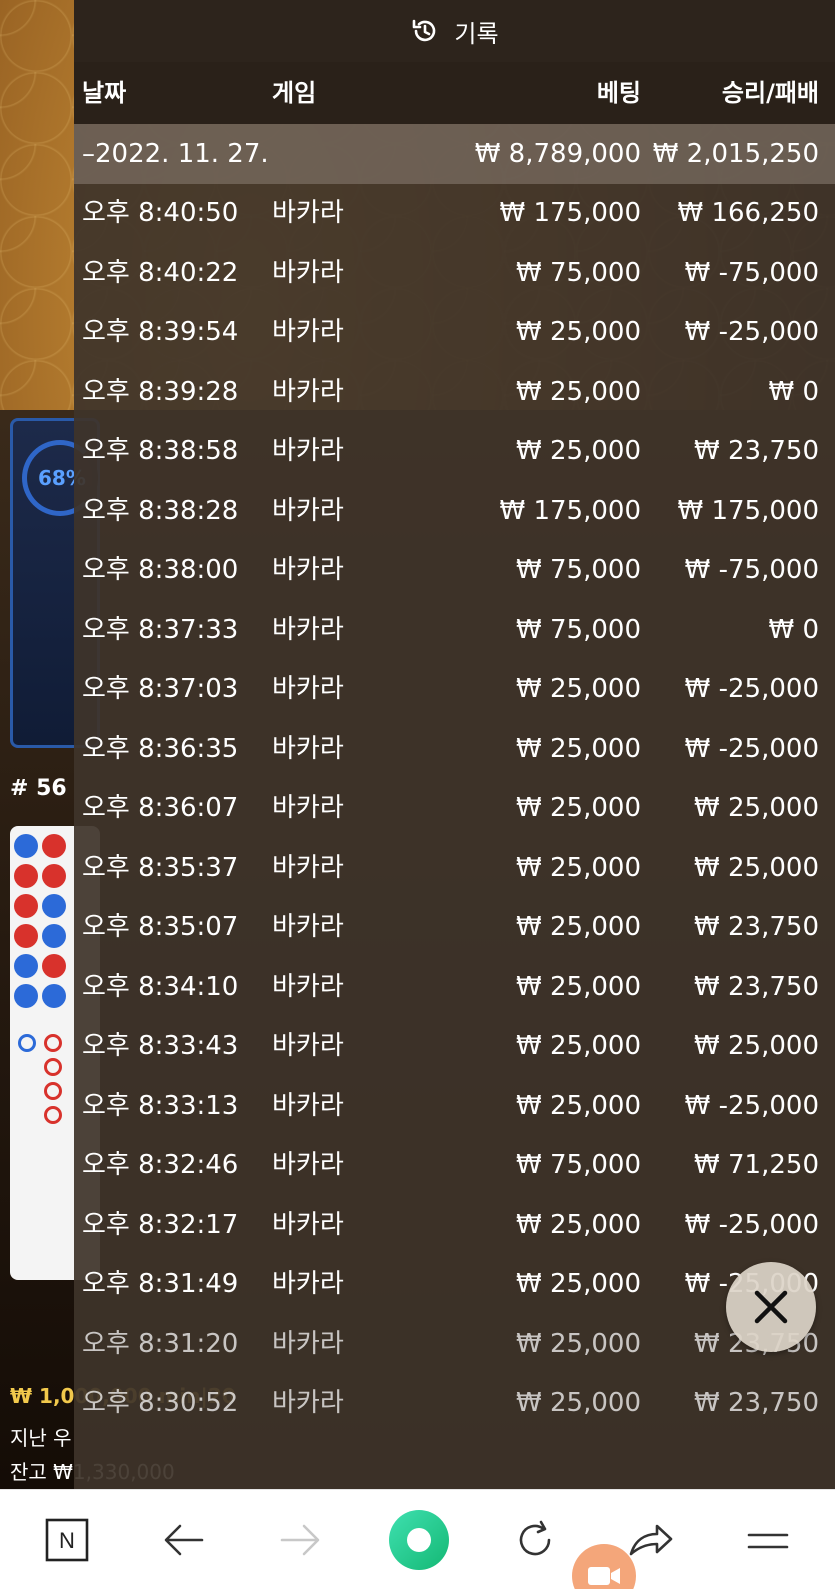  What do you see at coordinates (454, 750) in the screenshot?
I see `history-row: 오후 8:36:35 바카라 ₩ 25,000 ₩ -25,000` at bounding box center [454, 750].